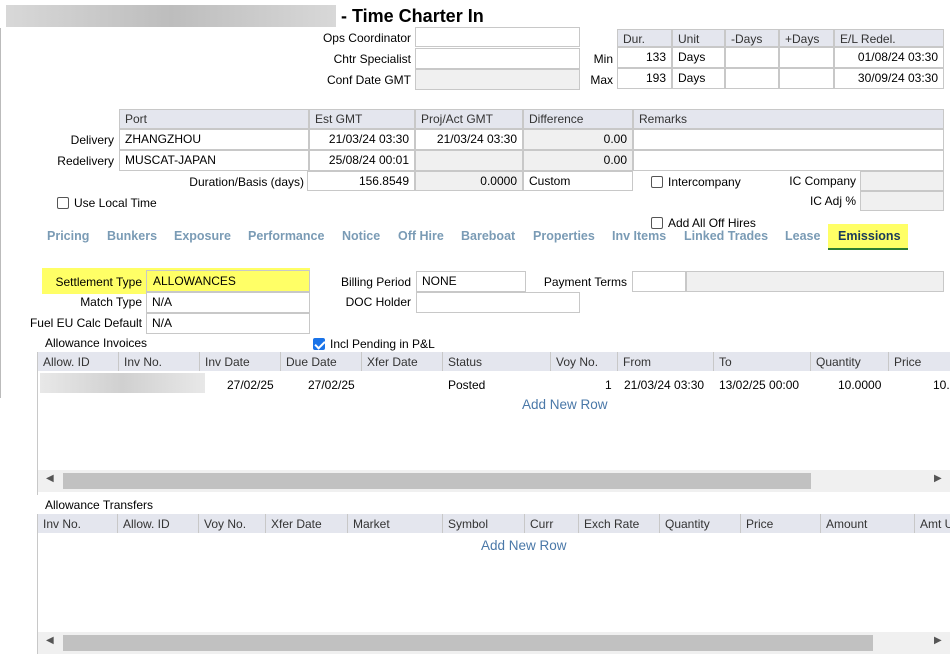 The height and width of the screenshot is (654, 950). I want to click on redelivery-remarks-field, so click(788, 160).